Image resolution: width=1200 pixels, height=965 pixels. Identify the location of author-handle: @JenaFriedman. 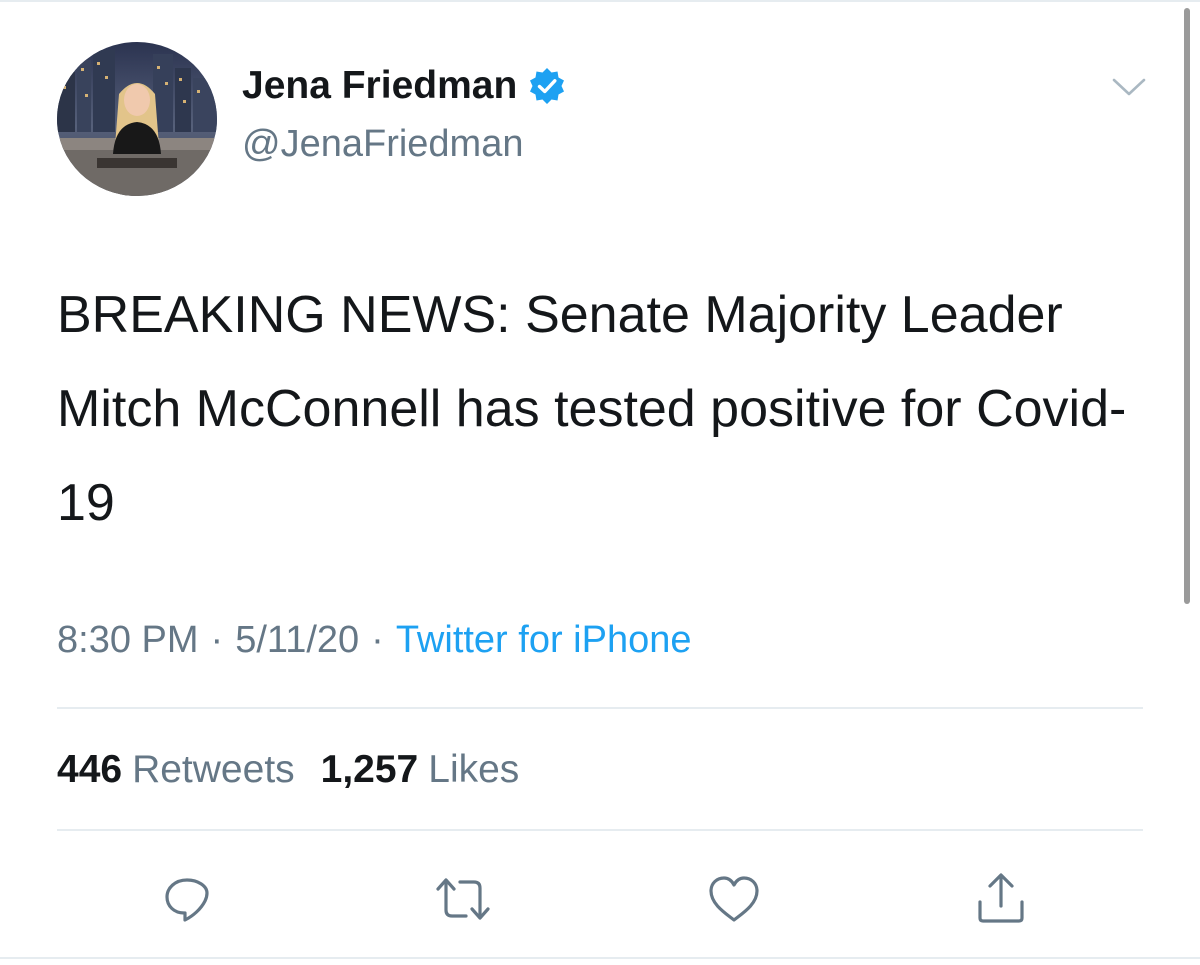
(382, 144).